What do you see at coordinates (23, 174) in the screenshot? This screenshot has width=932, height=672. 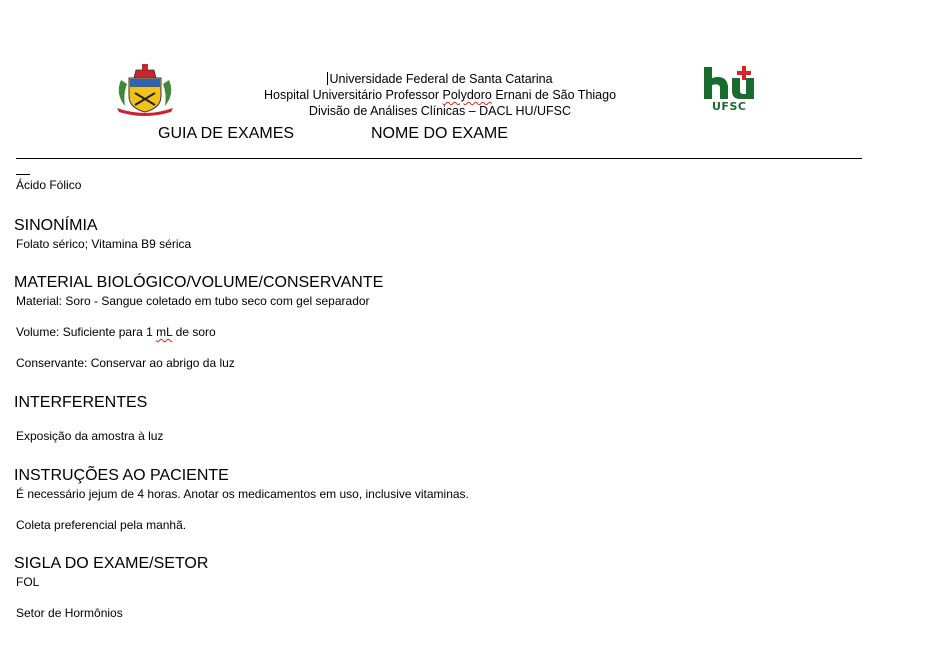 I see `short-divider` at bounding box center [23, 174].